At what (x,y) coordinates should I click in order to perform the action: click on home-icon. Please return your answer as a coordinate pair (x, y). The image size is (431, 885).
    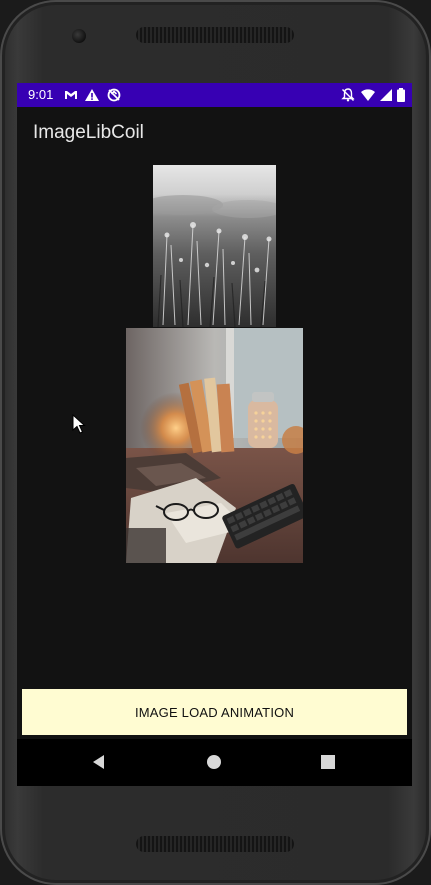
    Looking at the image, I should click on (214, 762).